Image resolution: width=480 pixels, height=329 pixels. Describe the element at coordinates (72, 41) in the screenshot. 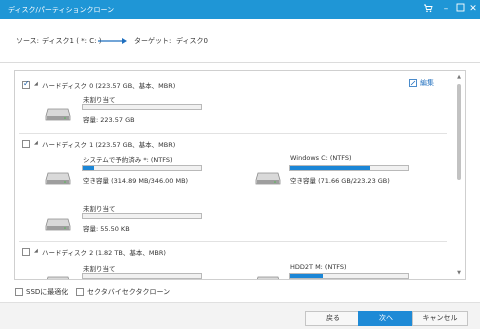

I see `source-value: ディスク1 ( *: C: )` at that location.